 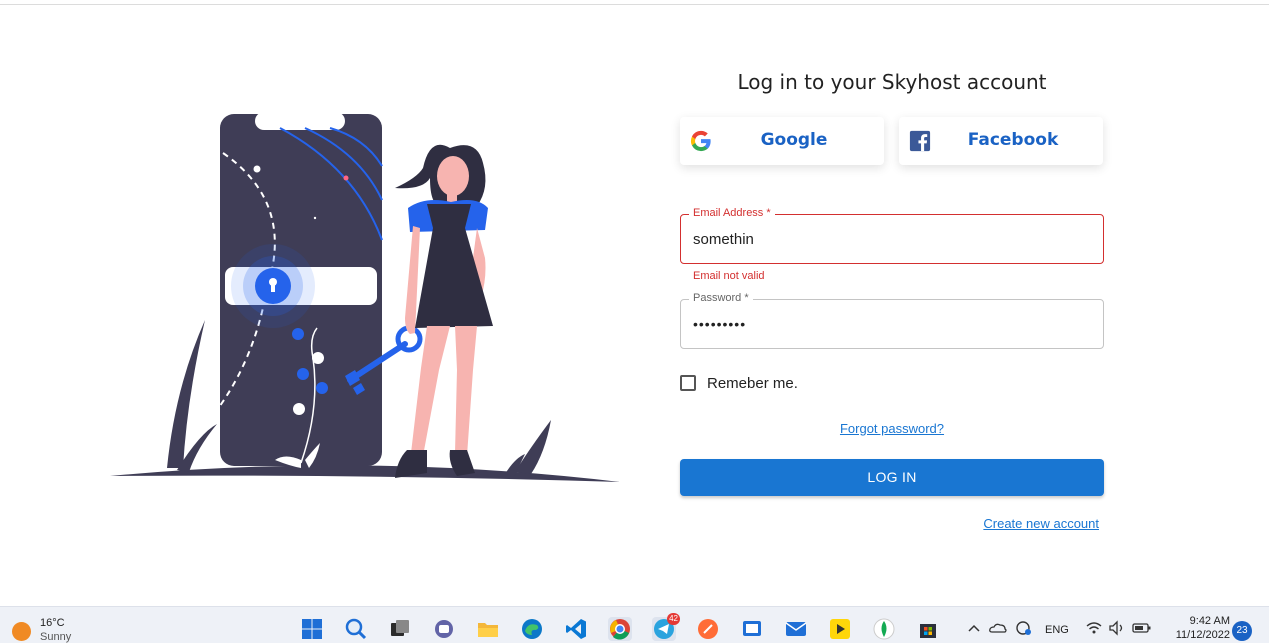 What do you see at coordinates (1142, 628) in the screenshot?
I see `battery-icon` at bounding box center [1142, 628].